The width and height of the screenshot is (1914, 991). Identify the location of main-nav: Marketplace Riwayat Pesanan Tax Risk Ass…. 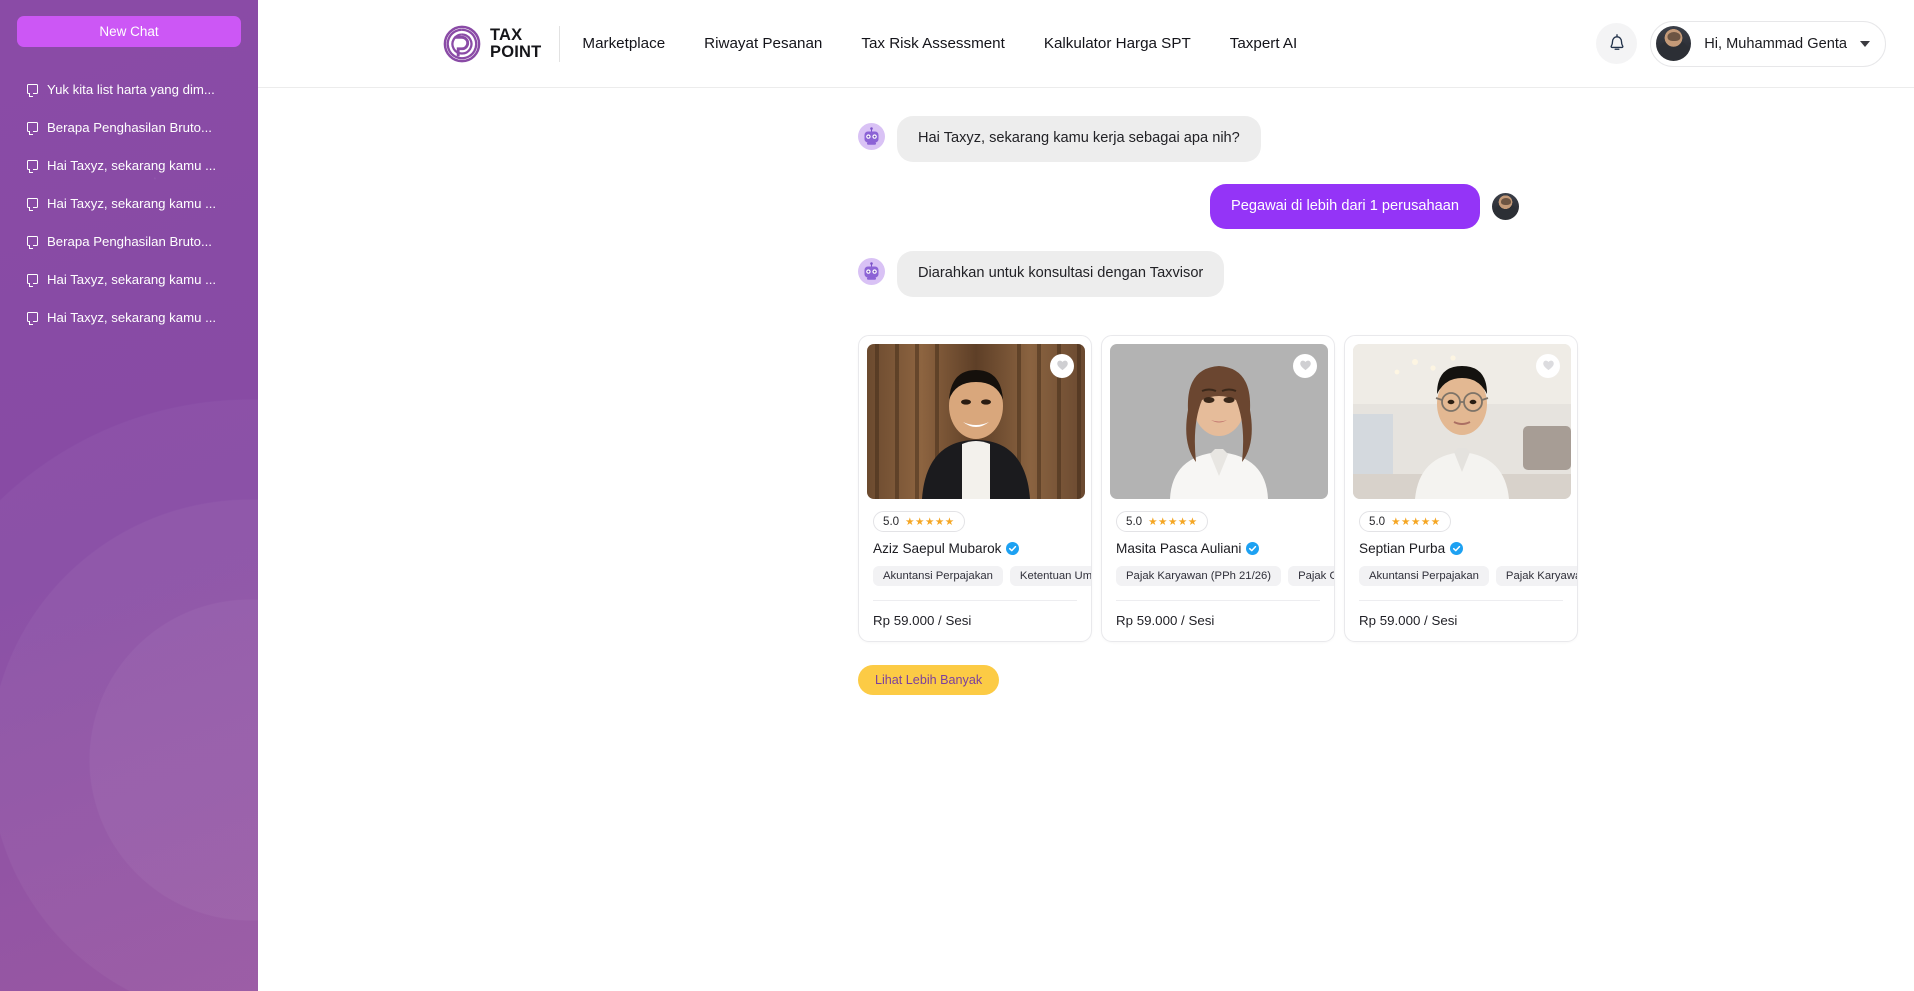
(939, 43).